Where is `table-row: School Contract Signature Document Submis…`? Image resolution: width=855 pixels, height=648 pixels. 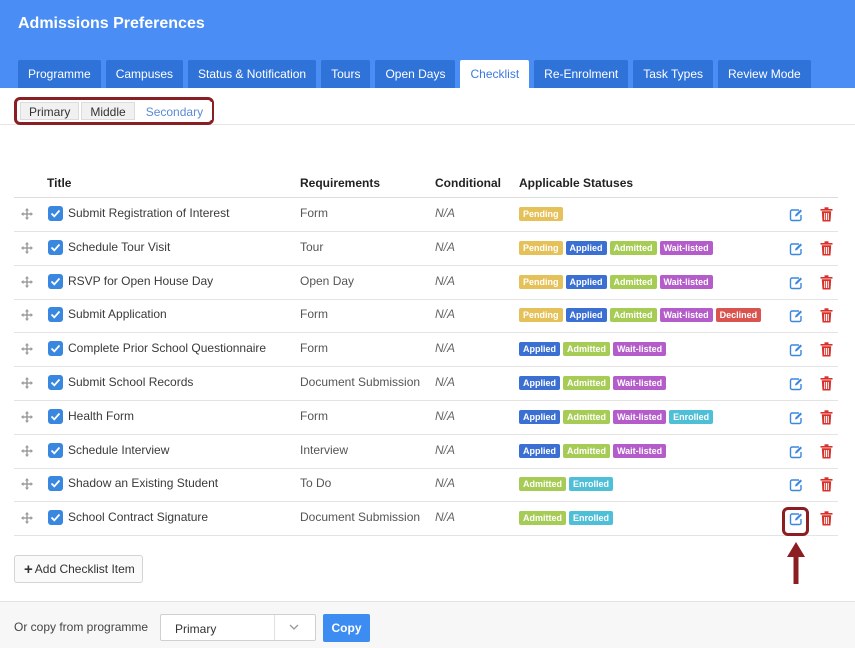 table-row: School Contract Signature Document Submis… is located at coordinates (426, 519).